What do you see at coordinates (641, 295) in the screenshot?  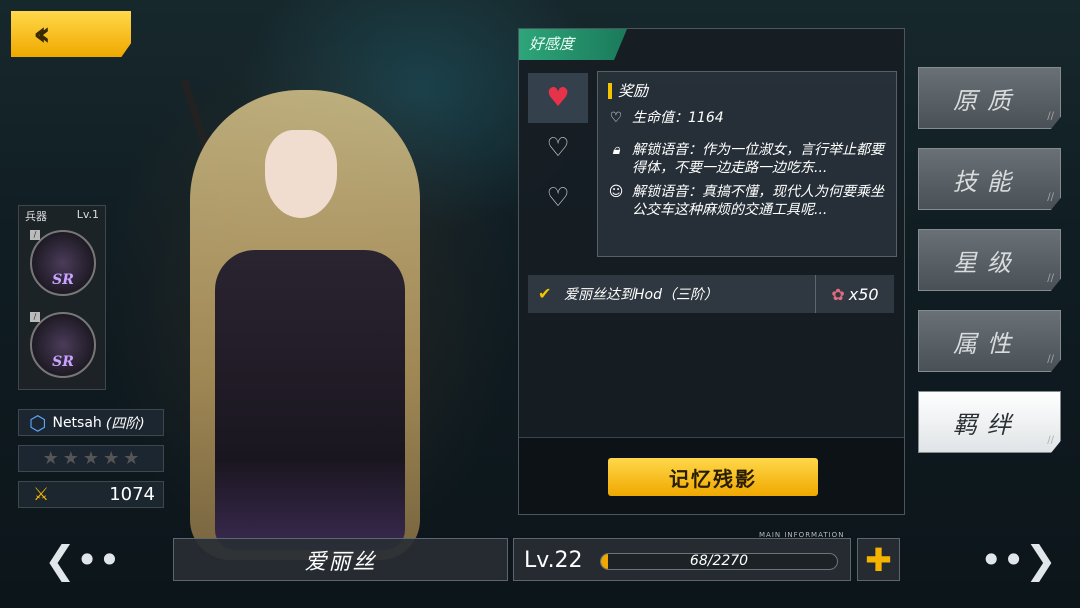 I see `task-text: 爱丽丝达到Hod（三阶）` at bounding box center [641, 295].